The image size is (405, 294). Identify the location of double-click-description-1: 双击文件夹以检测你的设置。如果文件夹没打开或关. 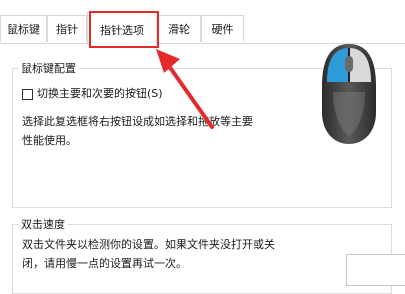
(148, 244).